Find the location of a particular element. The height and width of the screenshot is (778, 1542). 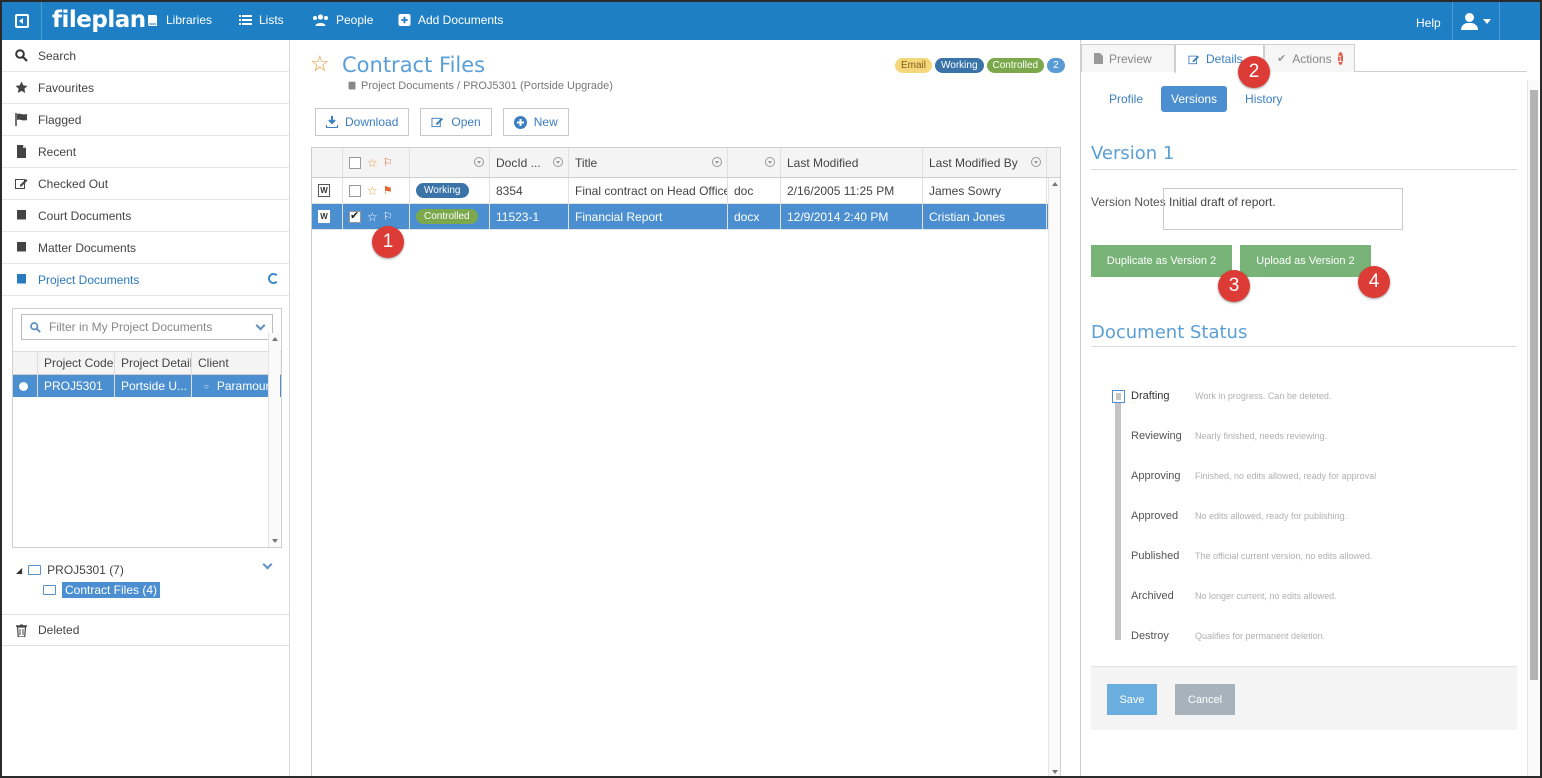

select-column-header is located at coordinates (25, 363).